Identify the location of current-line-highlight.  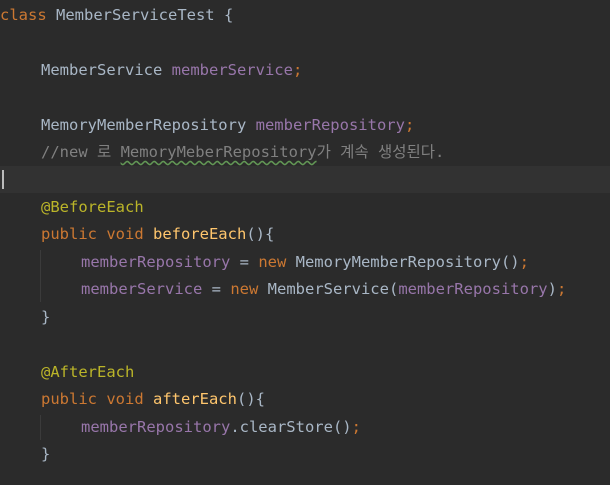
(305, 179).